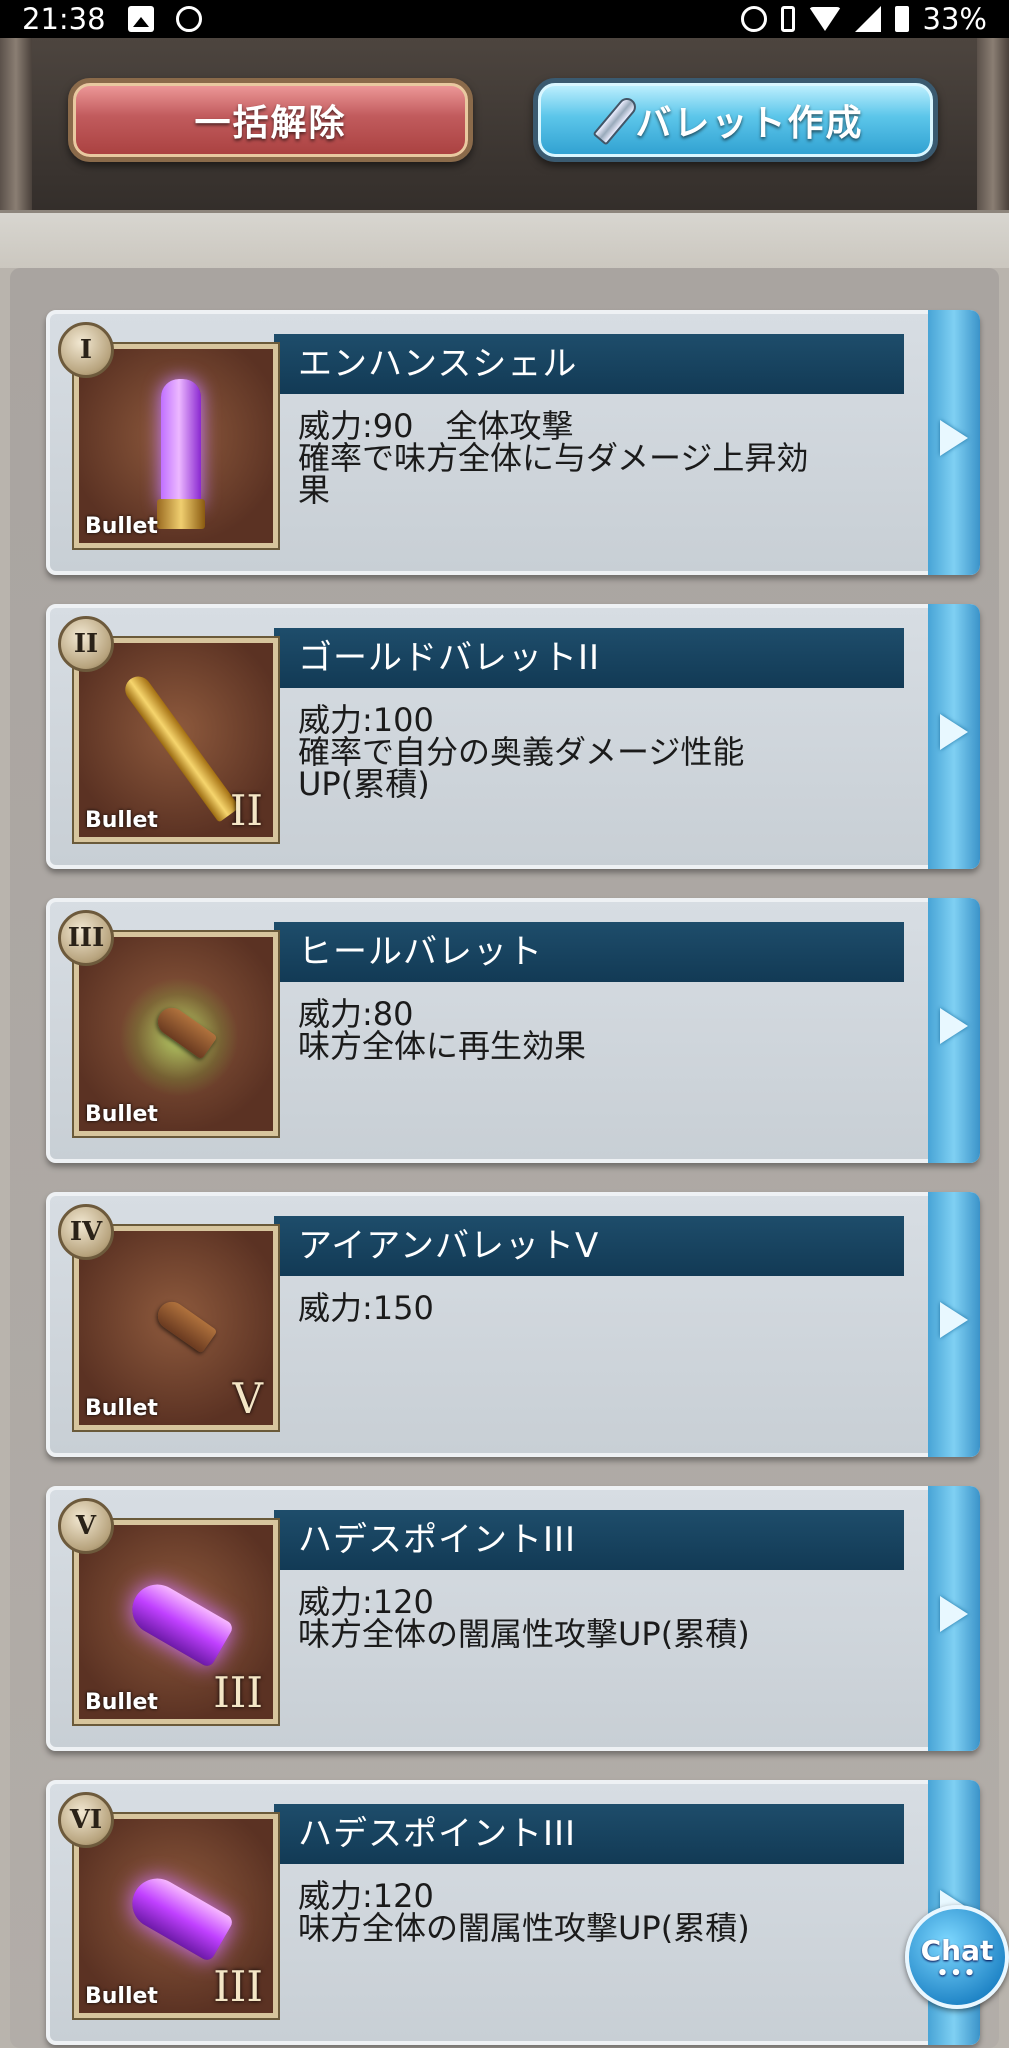 The height and width of the screenshot is (2048, 1009). What do you see at coordinates (901, 19) in the screenshot?
I see `battery-icon` at bounding box center [901, 19].